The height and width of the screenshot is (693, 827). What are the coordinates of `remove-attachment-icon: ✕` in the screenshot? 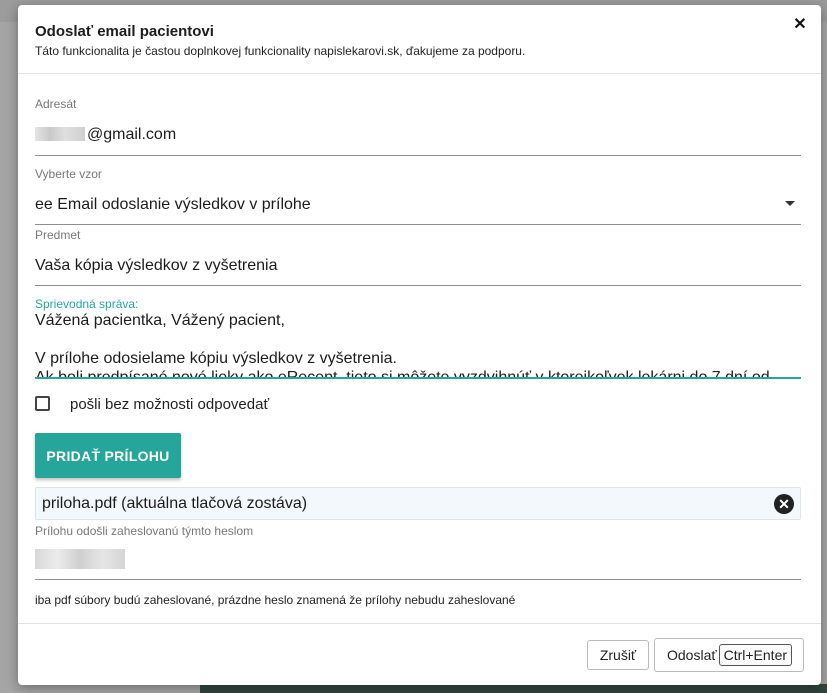 It's located at (784, 504).